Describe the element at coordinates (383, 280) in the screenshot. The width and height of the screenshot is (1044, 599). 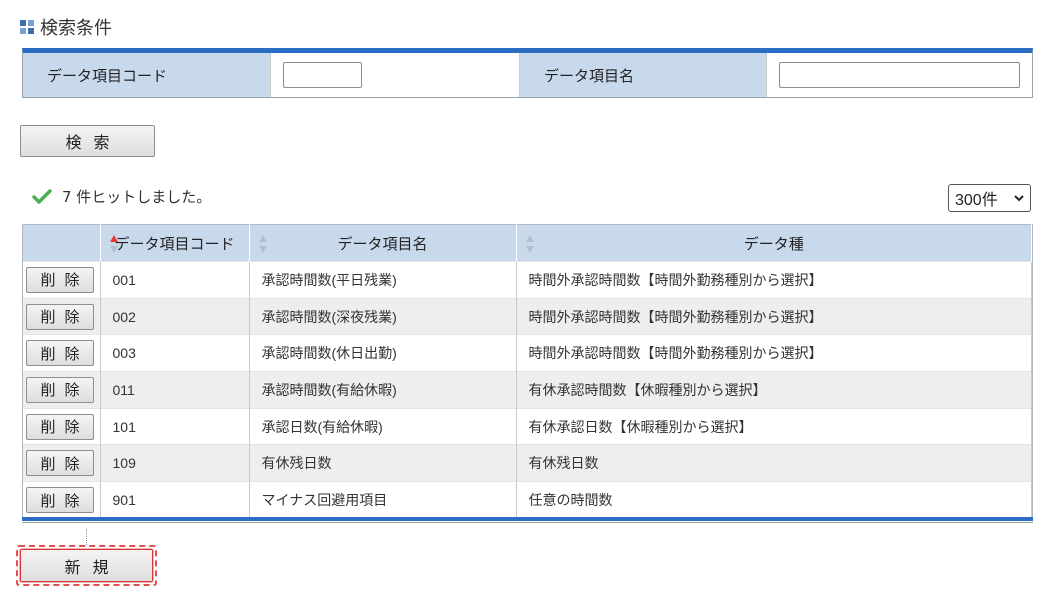
I see `name-cell: 承認時間数(平日残業)` at that location.